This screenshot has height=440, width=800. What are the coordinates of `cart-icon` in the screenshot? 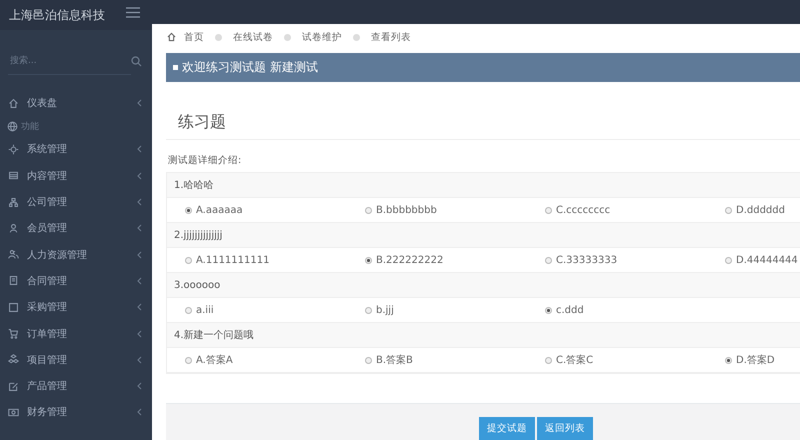 It's located at (13, 334).